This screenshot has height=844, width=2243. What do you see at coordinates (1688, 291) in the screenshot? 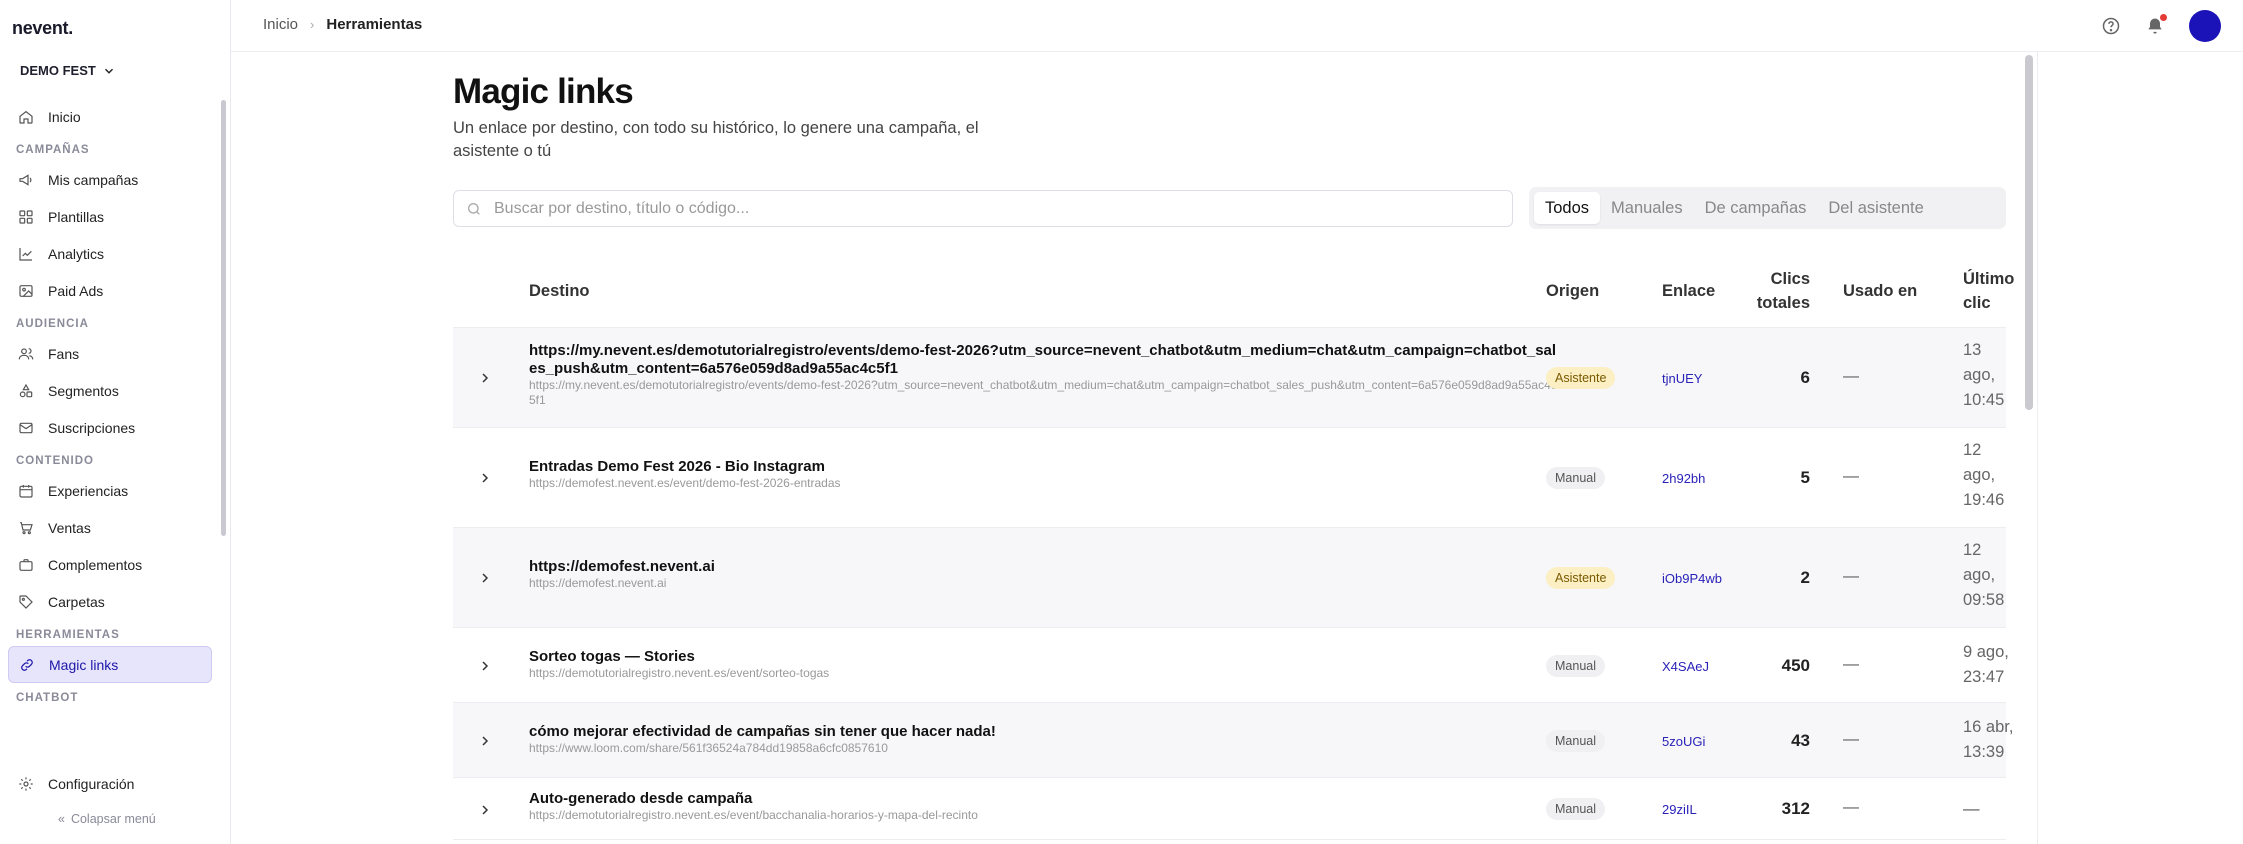
I see `col-link: Enlace` at bounding box center [1688, 291].